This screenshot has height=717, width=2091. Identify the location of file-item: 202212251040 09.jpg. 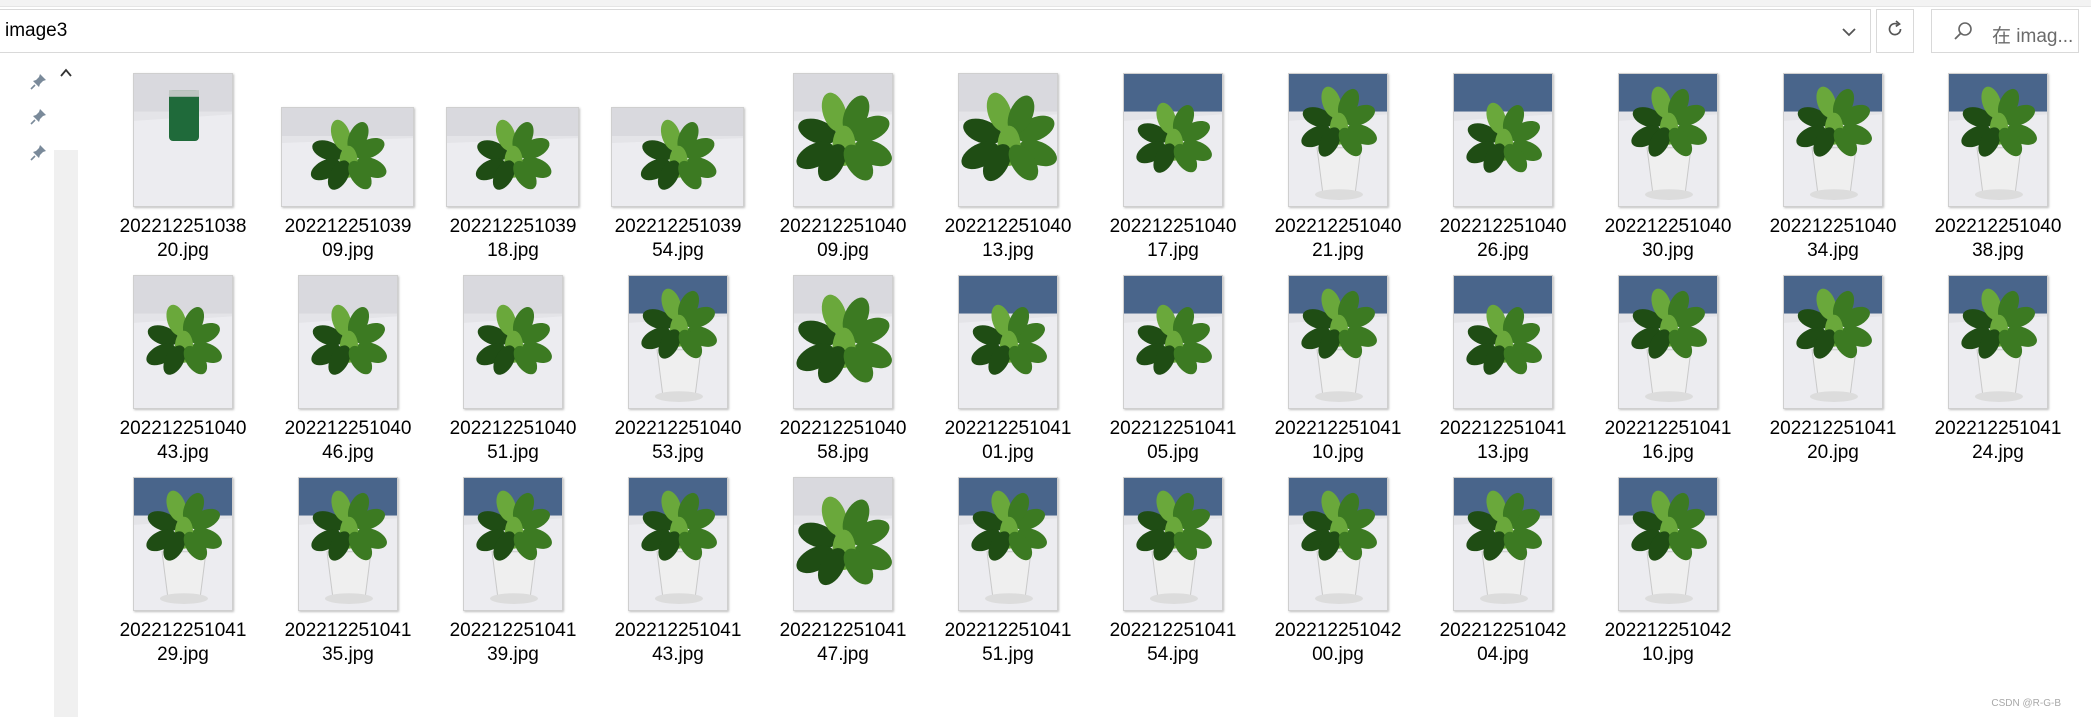
(843, 168).